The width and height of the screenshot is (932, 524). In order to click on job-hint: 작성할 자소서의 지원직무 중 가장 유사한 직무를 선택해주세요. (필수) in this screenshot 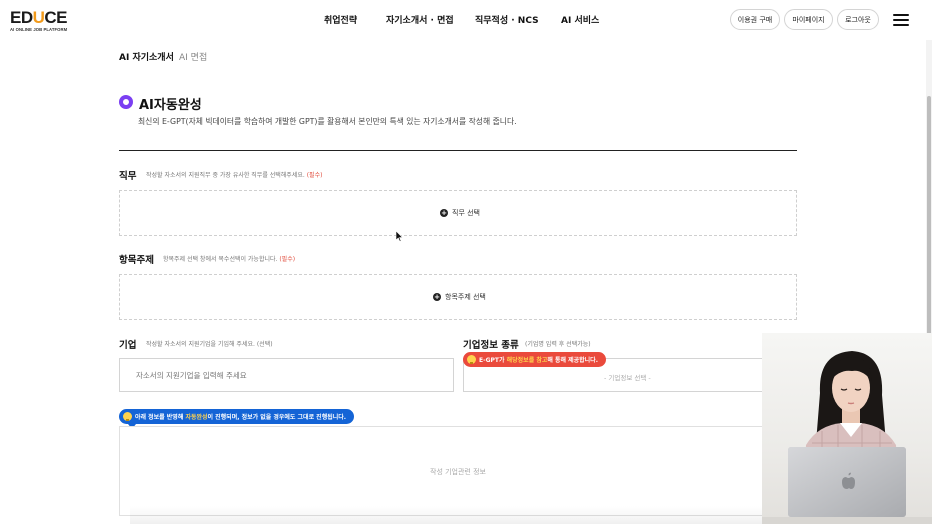, I will do `click(234, 175)`.